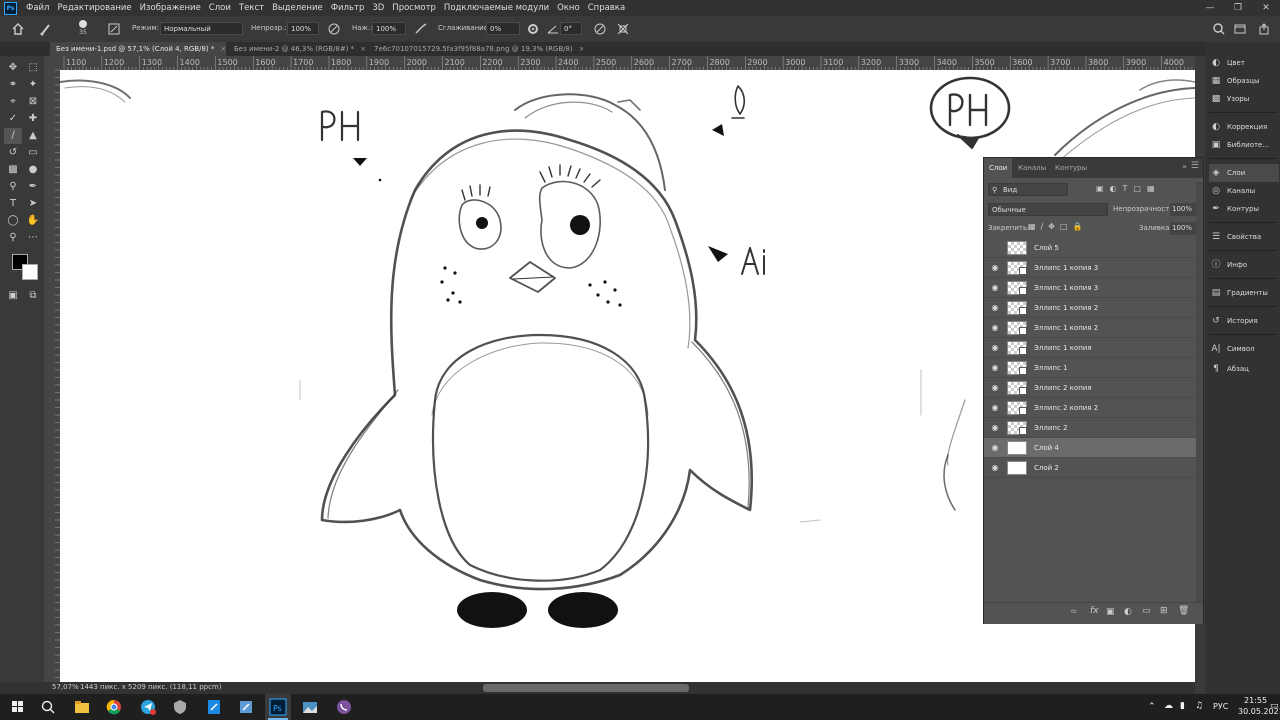 The width and height of the screenshot is (1280, 720). Describe the element at coordinates (414, 8) in the screenshot. I see `menu-view: Просмотр` at that location.